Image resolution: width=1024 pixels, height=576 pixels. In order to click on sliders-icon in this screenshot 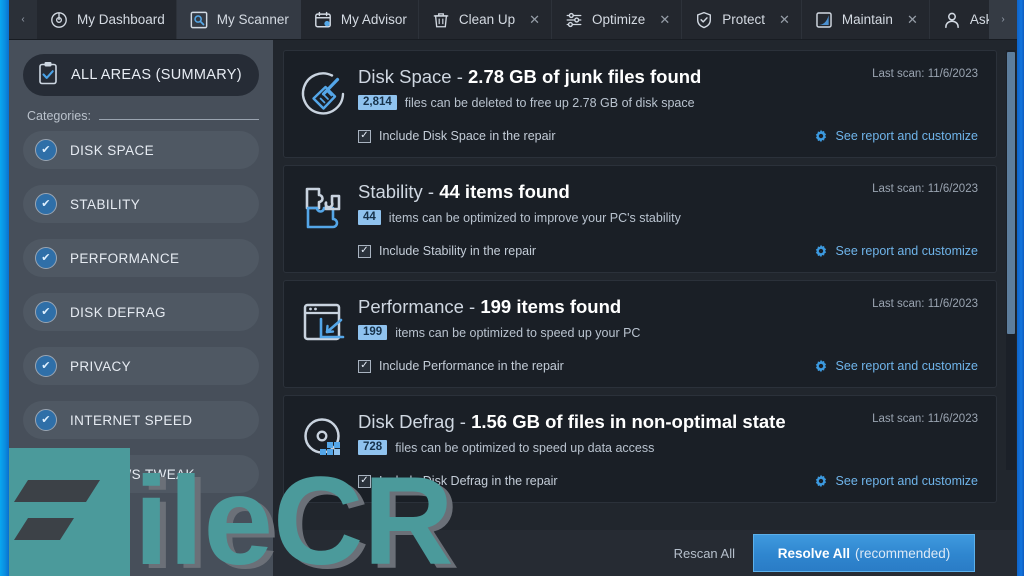, I will do `click(574, 20)`.